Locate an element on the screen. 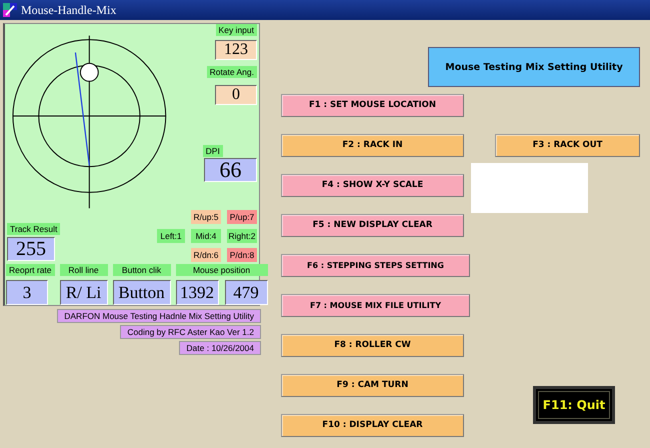 This screenshot has width=650, height=448. button-indicator: Left:1 is located at coordinates (171, 236).